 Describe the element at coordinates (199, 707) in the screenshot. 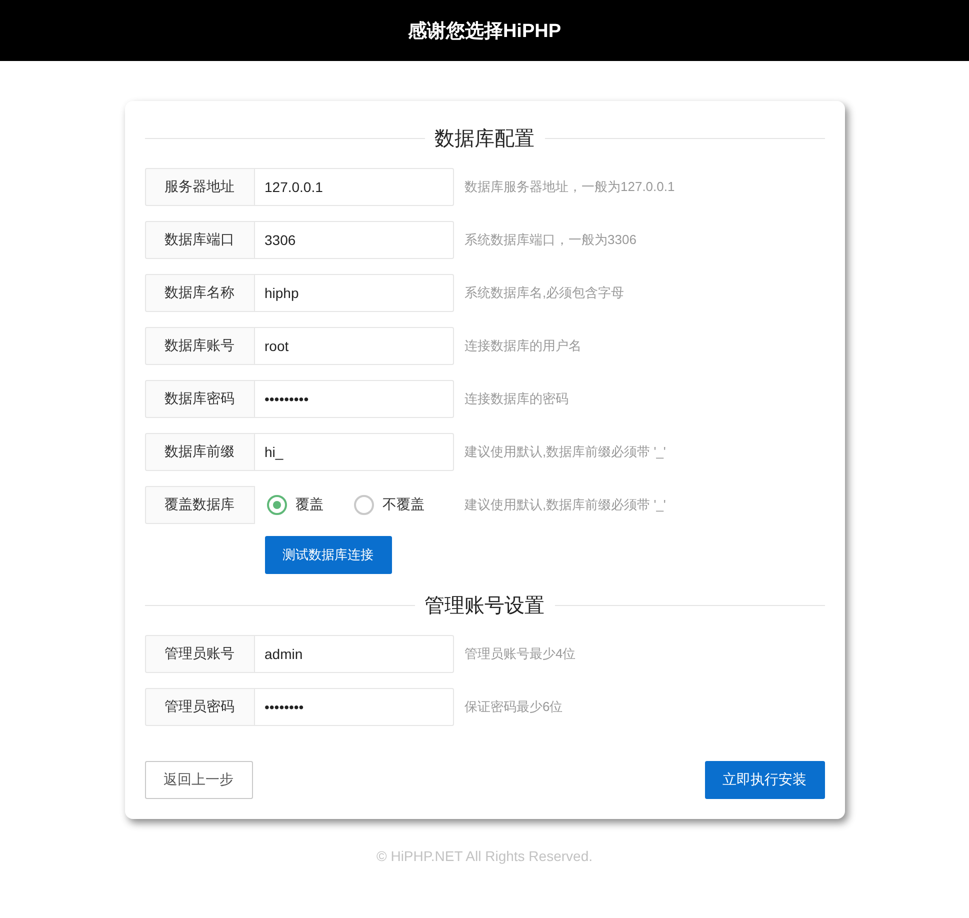

I see `field-label: 管理员密码` at that location.